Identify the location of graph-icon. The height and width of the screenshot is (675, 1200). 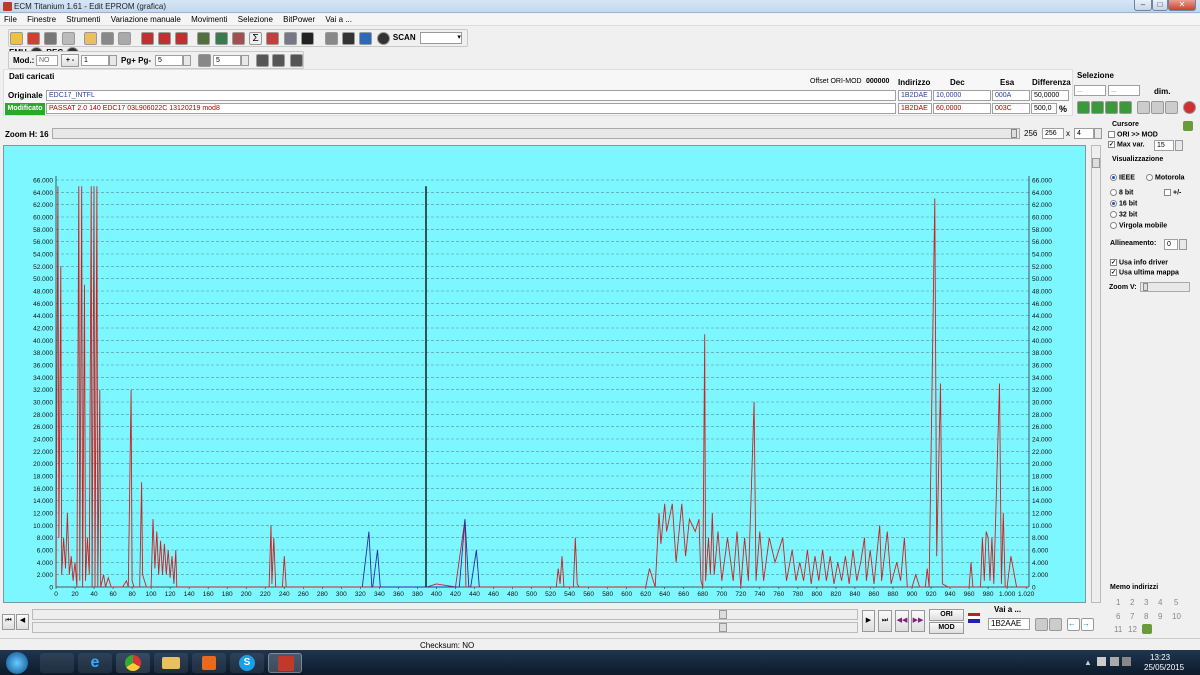
(273, 38).